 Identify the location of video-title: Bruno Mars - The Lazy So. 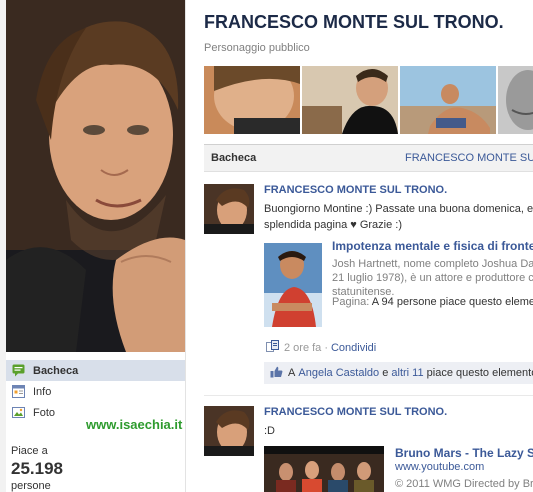
(464, 453).